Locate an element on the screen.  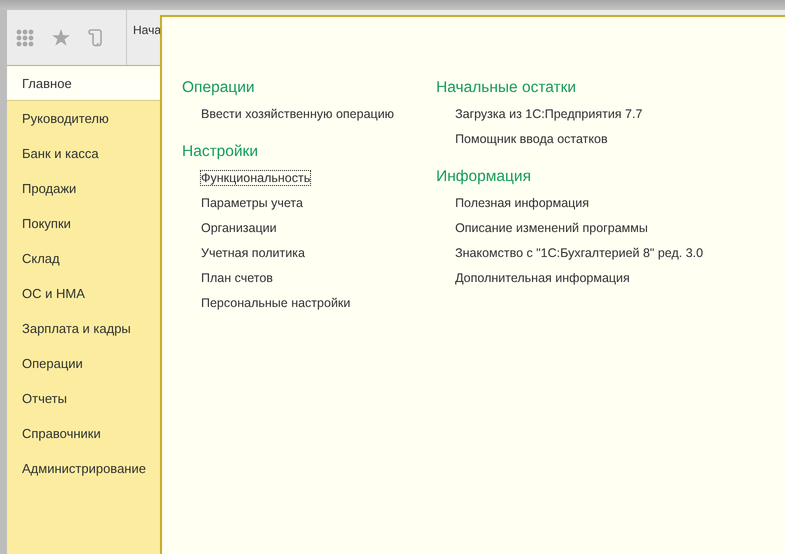
sidebar-item: Зарплата и кадры is located at coordinates (83, 328).